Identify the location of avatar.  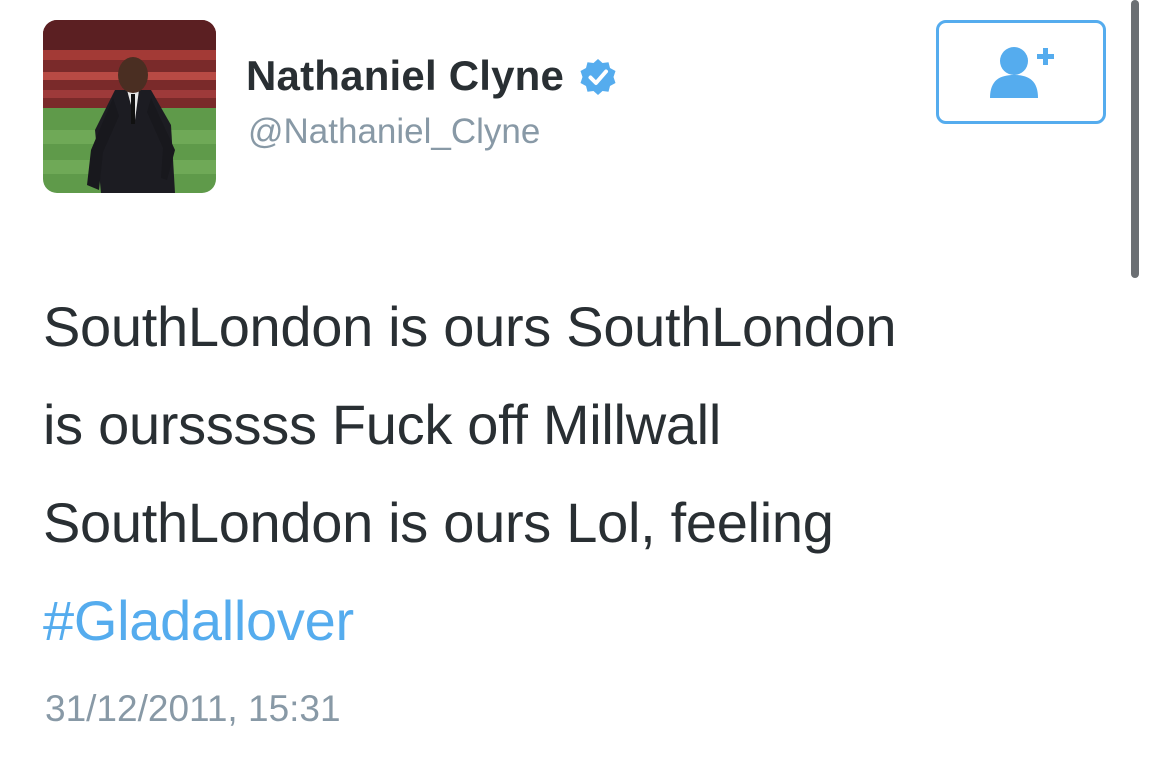
(129, 106).